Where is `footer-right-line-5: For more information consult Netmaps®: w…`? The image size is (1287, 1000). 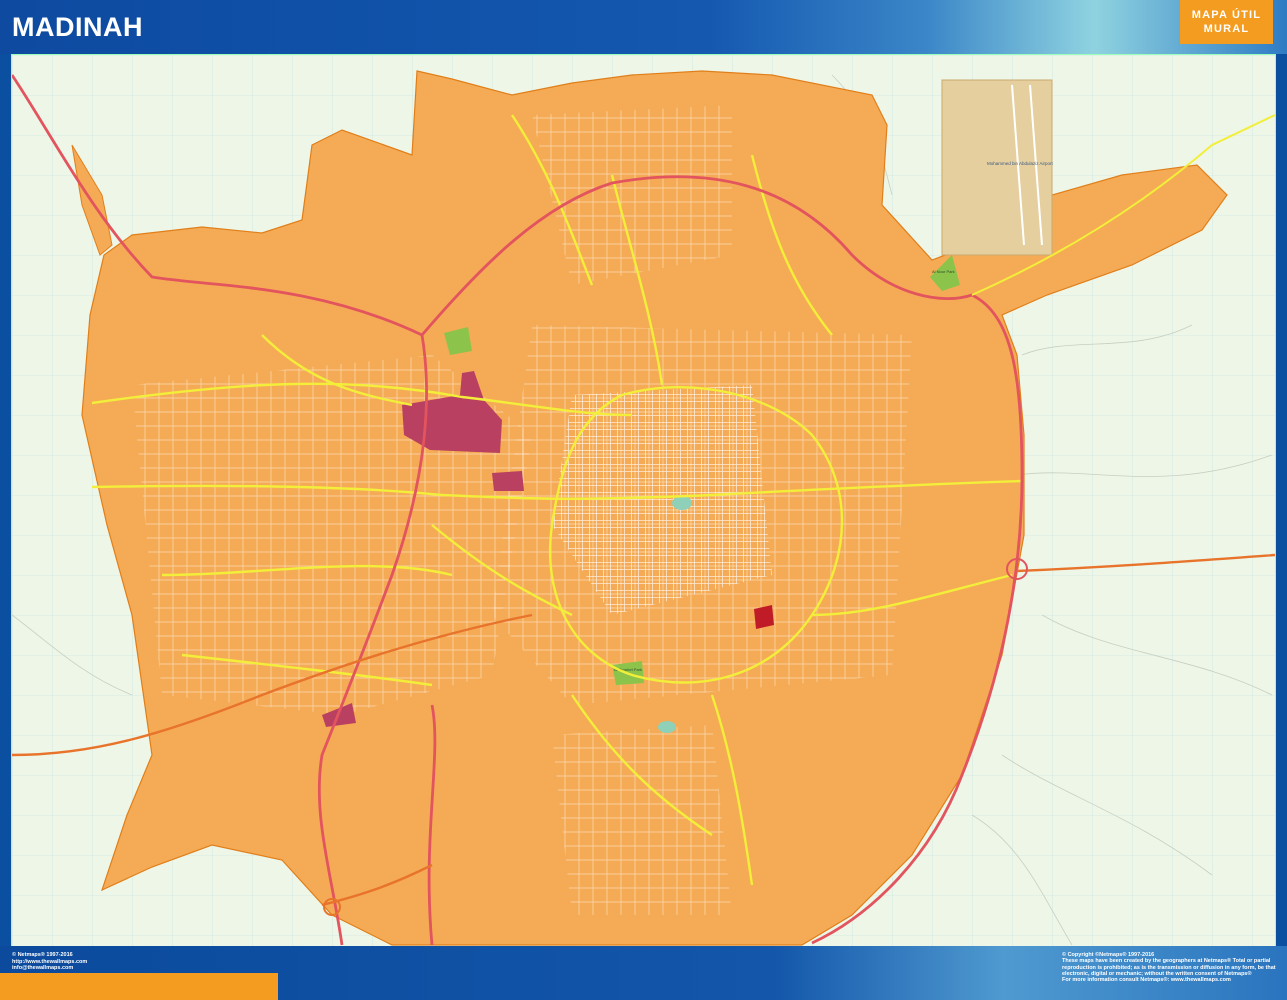
footer-right-line-5: For more information consult Netmaps®: w… is located at coordinates (1146, 980).